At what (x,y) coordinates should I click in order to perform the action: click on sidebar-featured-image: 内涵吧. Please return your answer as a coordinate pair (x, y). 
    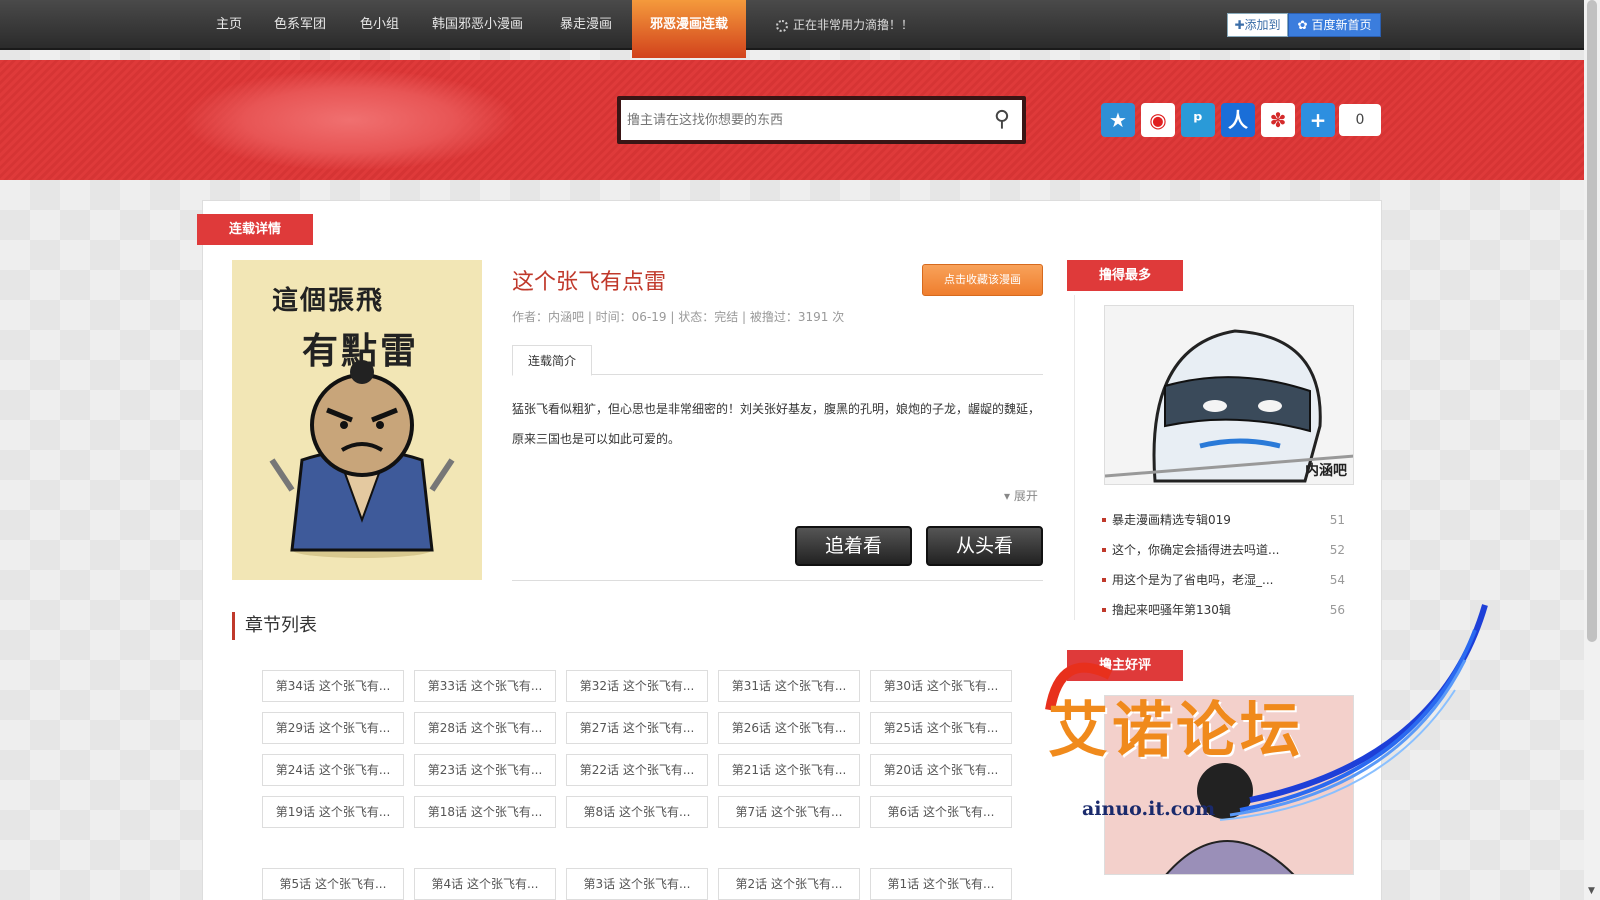
    Looking at the image, I should click on (1229, 395).